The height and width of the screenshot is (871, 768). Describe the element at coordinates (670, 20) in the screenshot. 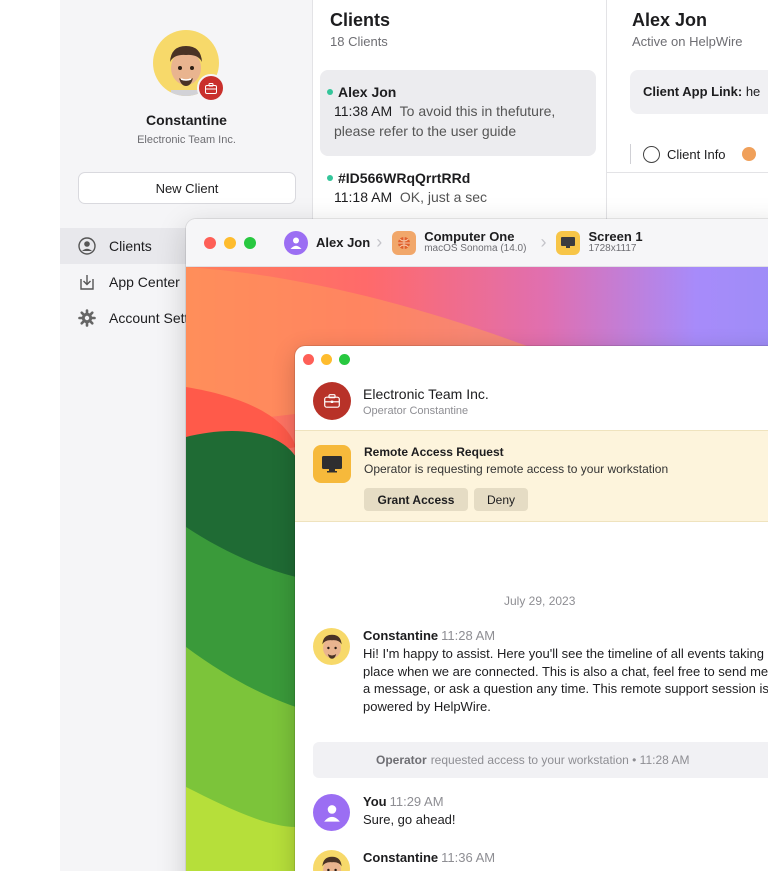

I see `detail-name: Alex Jon` at that location.